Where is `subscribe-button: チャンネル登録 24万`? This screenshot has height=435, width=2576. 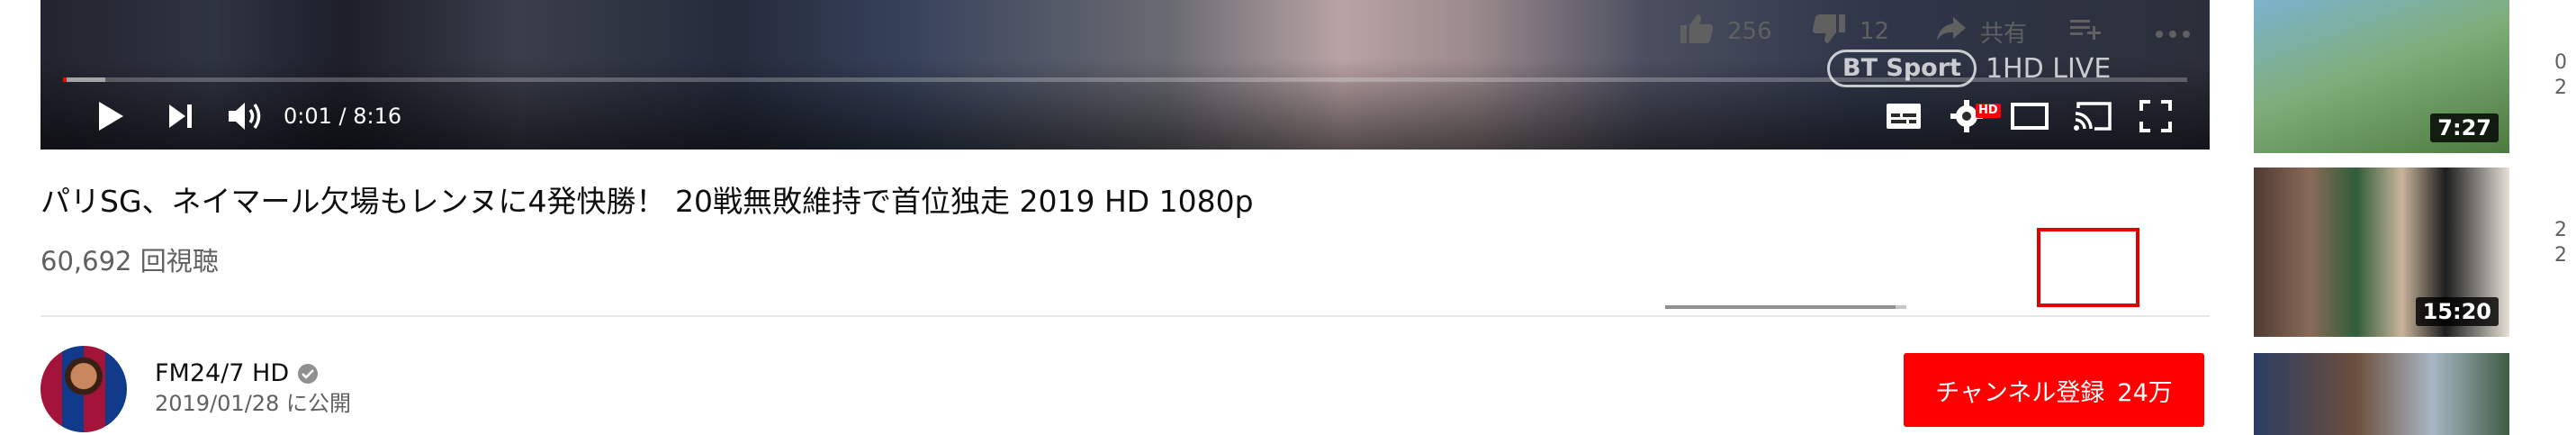
subscribe-button: チャンネル登録 24万 is located at coordinates (2054, 390).